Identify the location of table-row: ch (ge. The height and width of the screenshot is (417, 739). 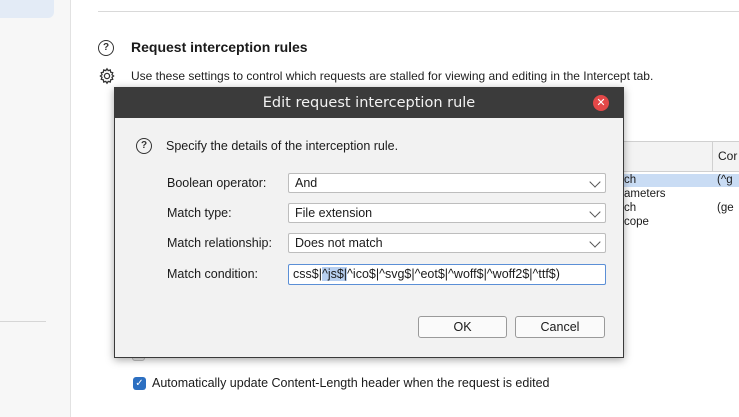
(679, 208).